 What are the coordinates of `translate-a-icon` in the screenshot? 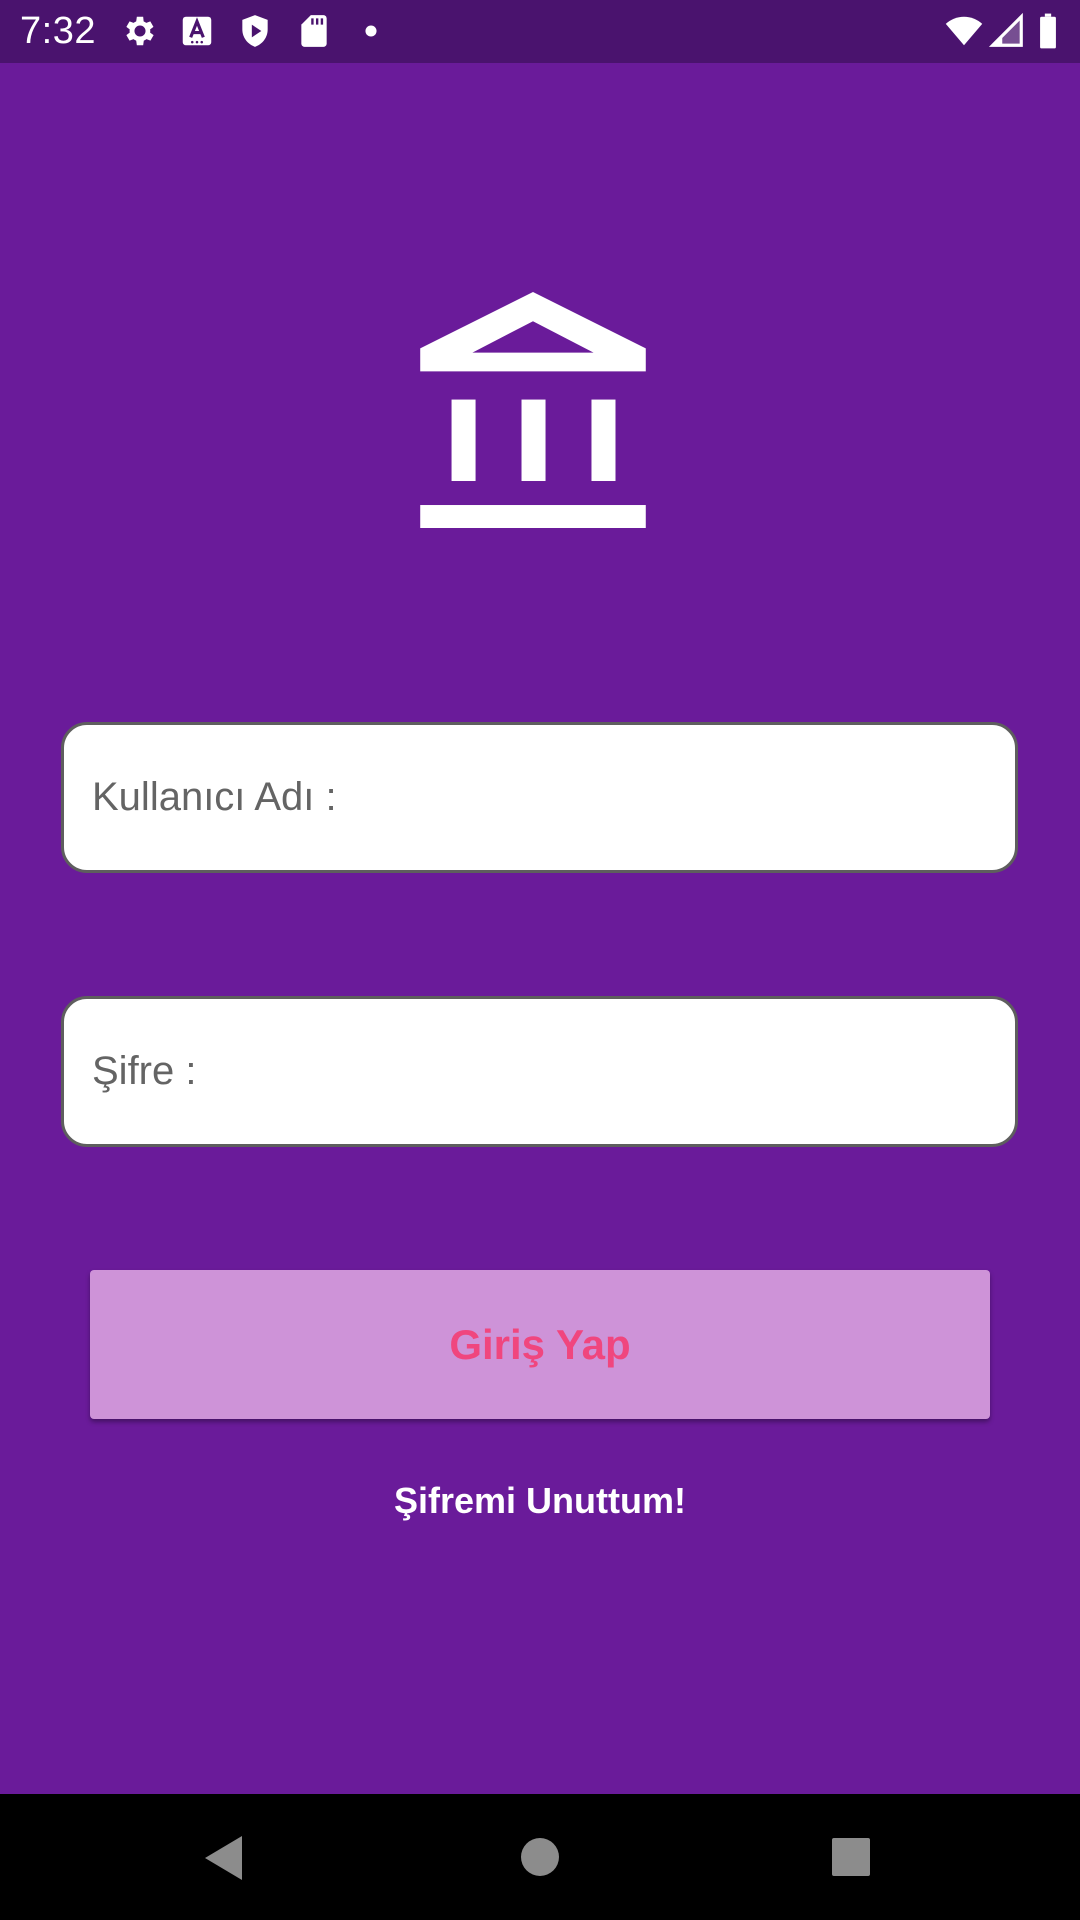 It's located at (197, 31).